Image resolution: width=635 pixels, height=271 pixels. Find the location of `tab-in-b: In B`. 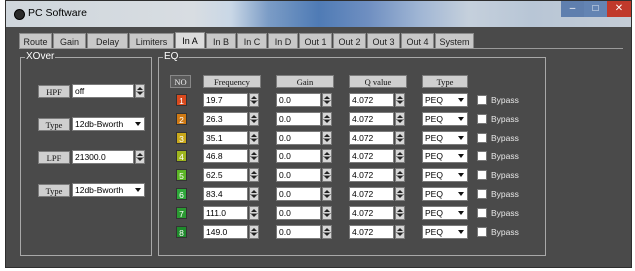

tab-in-b: In B is located at coordinates (221, 41).